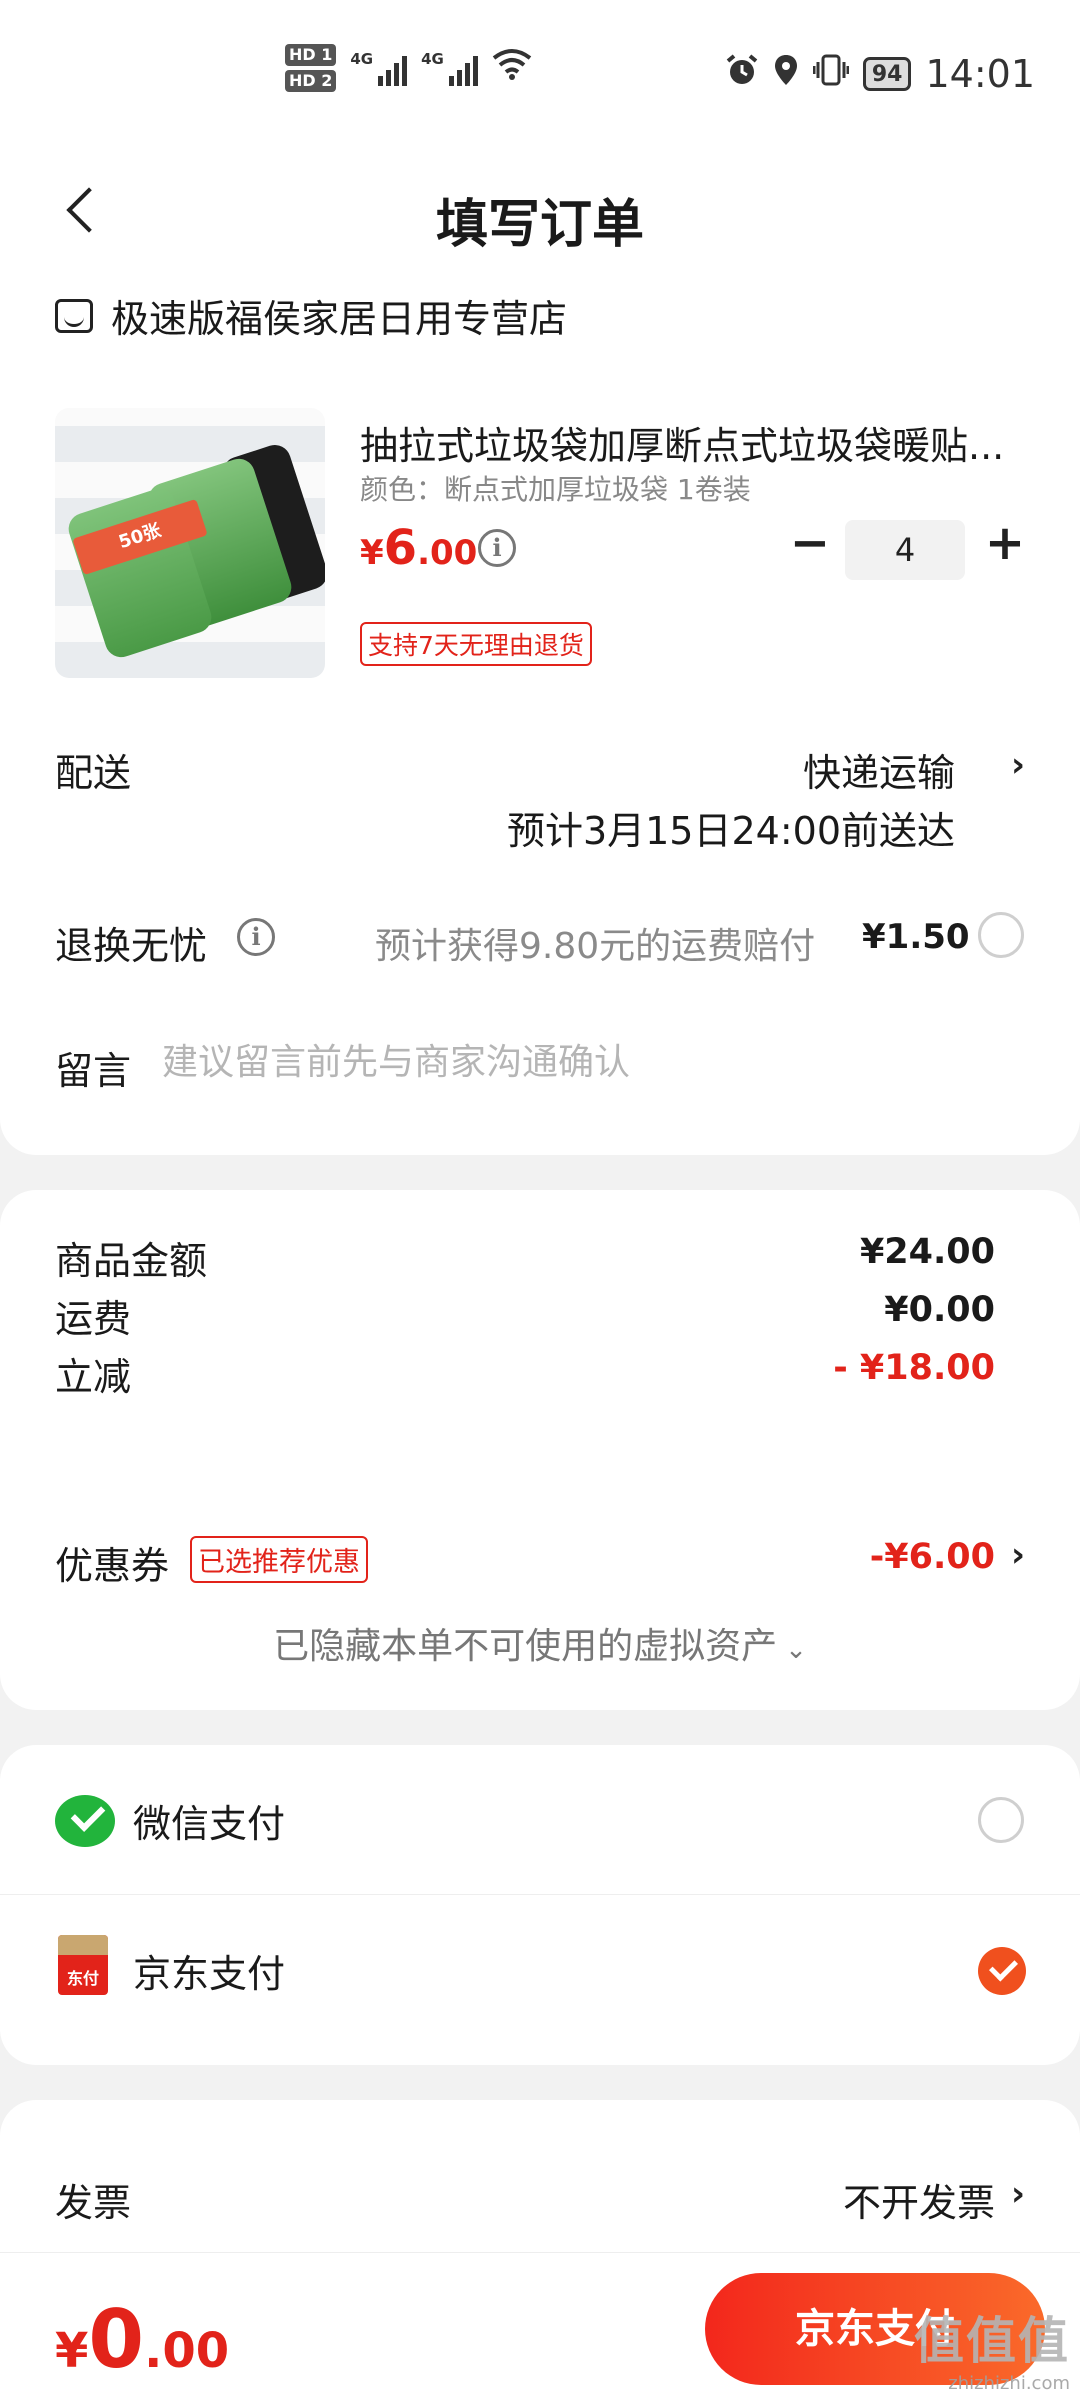 The width and height of the screenshot is (1080, 2400). Describe the element at coordinates (539, 225) in the screenshot. I see `page-title: 填写订单` at that location.